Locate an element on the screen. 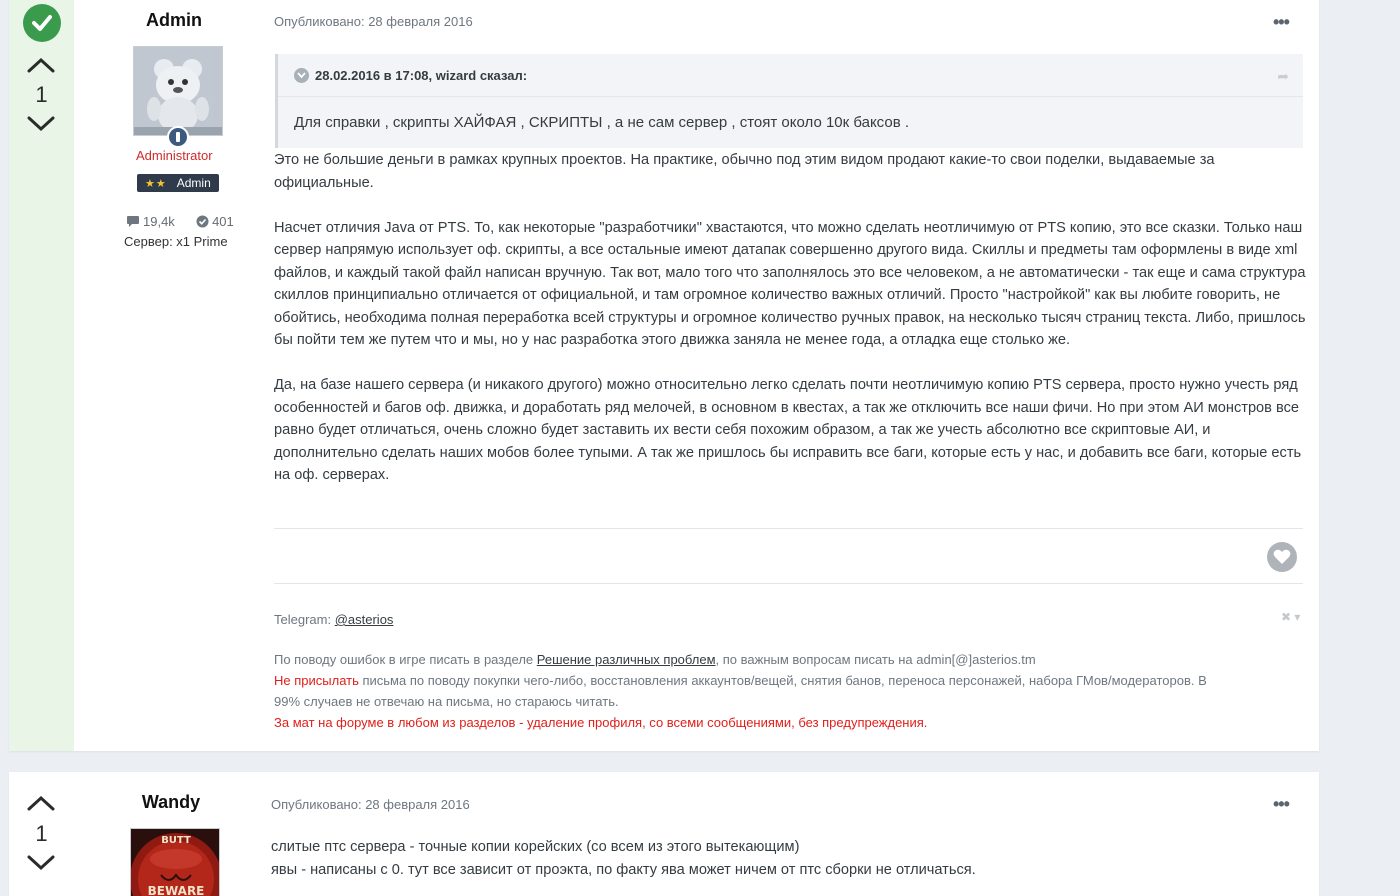 This screenshot has height=896, width=1400. author-panel: Admin is located at coordinates (174, 20).